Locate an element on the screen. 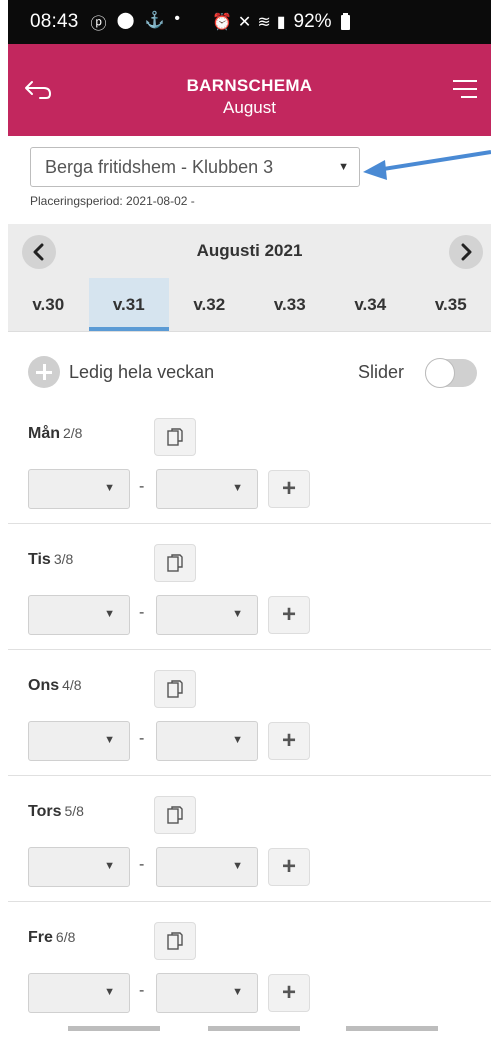 This screenshot has width=491, height=1039. free-week-label: Ledig hela veckan is located at coordinates (141, 372).